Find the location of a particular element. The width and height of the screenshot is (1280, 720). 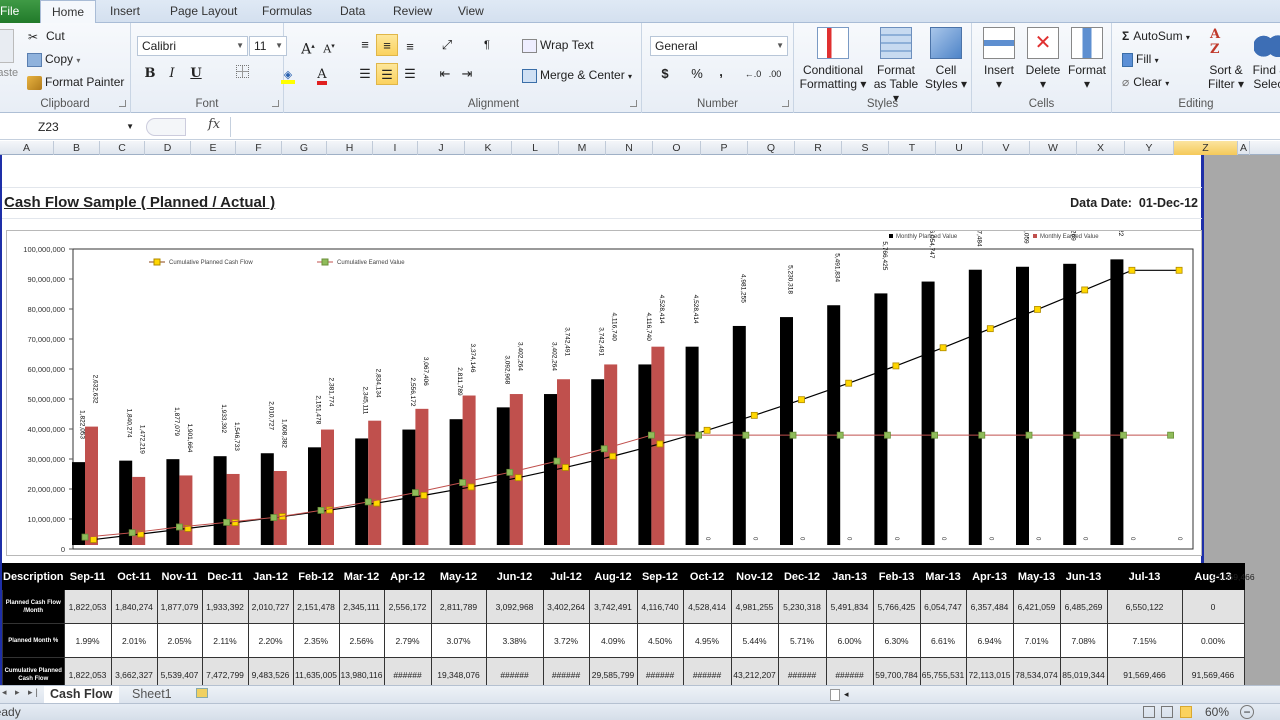

month-header-cell: Jan-13 is located at coordinates (849, 576).